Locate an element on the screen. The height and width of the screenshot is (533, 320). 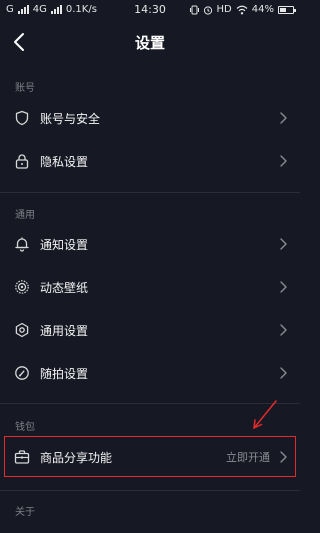
wifi-icon is located at coordinates (242, 9).